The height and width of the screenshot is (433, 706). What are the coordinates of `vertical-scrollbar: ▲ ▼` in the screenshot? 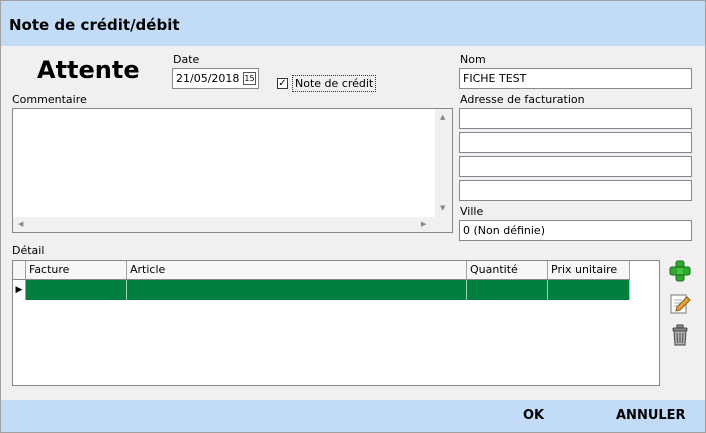 It's located at (443, 163).